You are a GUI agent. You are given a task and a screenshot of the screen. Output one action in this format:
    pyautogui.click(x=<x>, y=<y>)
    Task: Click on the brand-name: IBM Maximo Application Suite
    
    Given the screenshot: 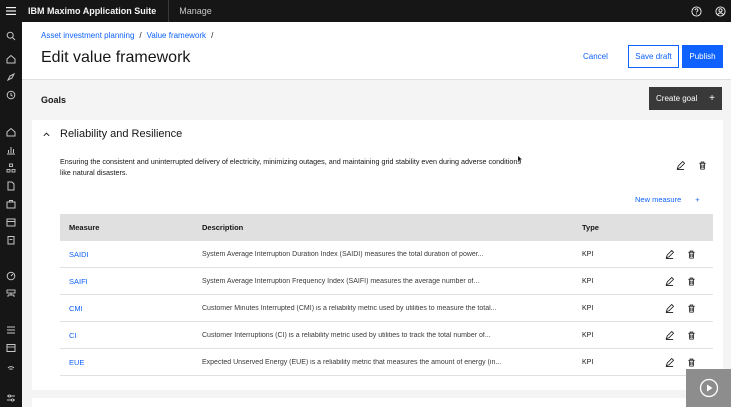 What is the action you would take?
    pyautogui.click(x=96, y=11)
    